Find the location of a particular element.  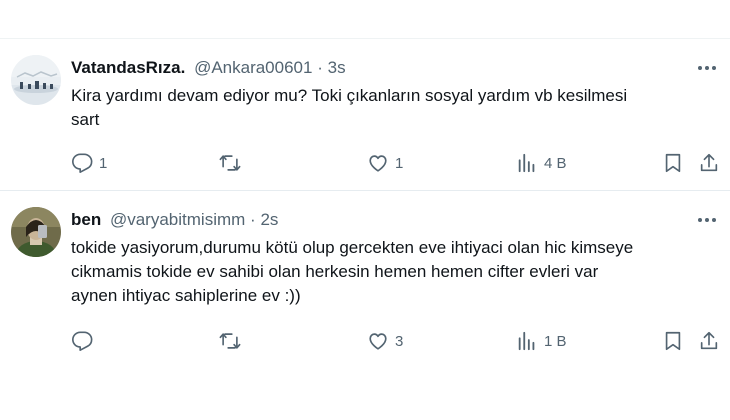

like-button: 1 is located at coordinates (385, 163).